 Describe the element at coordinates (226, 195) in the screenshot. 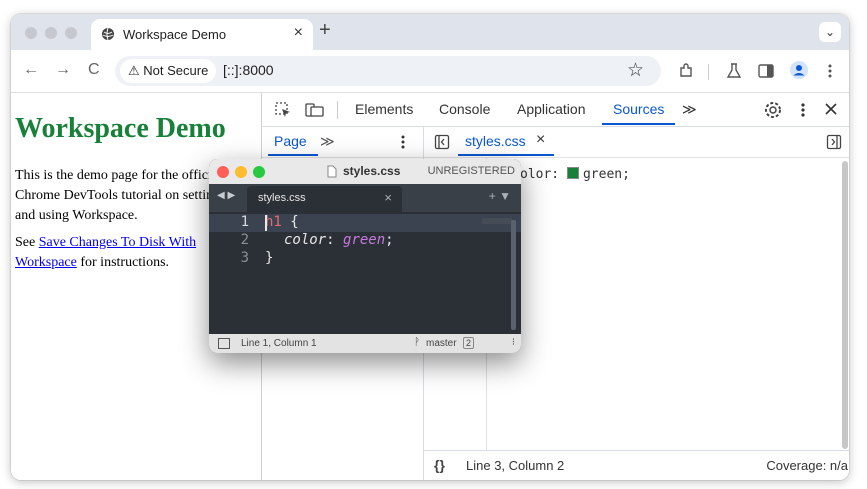

I see `tab-nav-arrows-icon: ◀ ▶` at that location.